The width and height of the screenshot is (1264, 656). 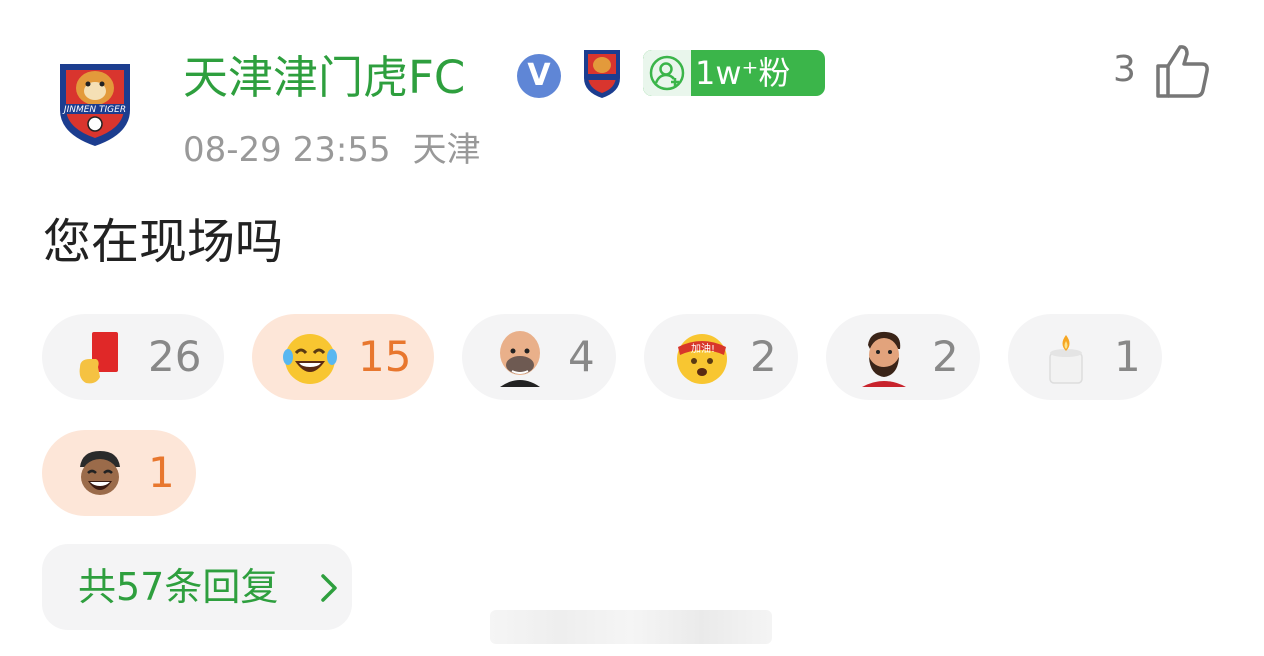 I want to click on reaction-pill: 2, so click(x=903, y=357).